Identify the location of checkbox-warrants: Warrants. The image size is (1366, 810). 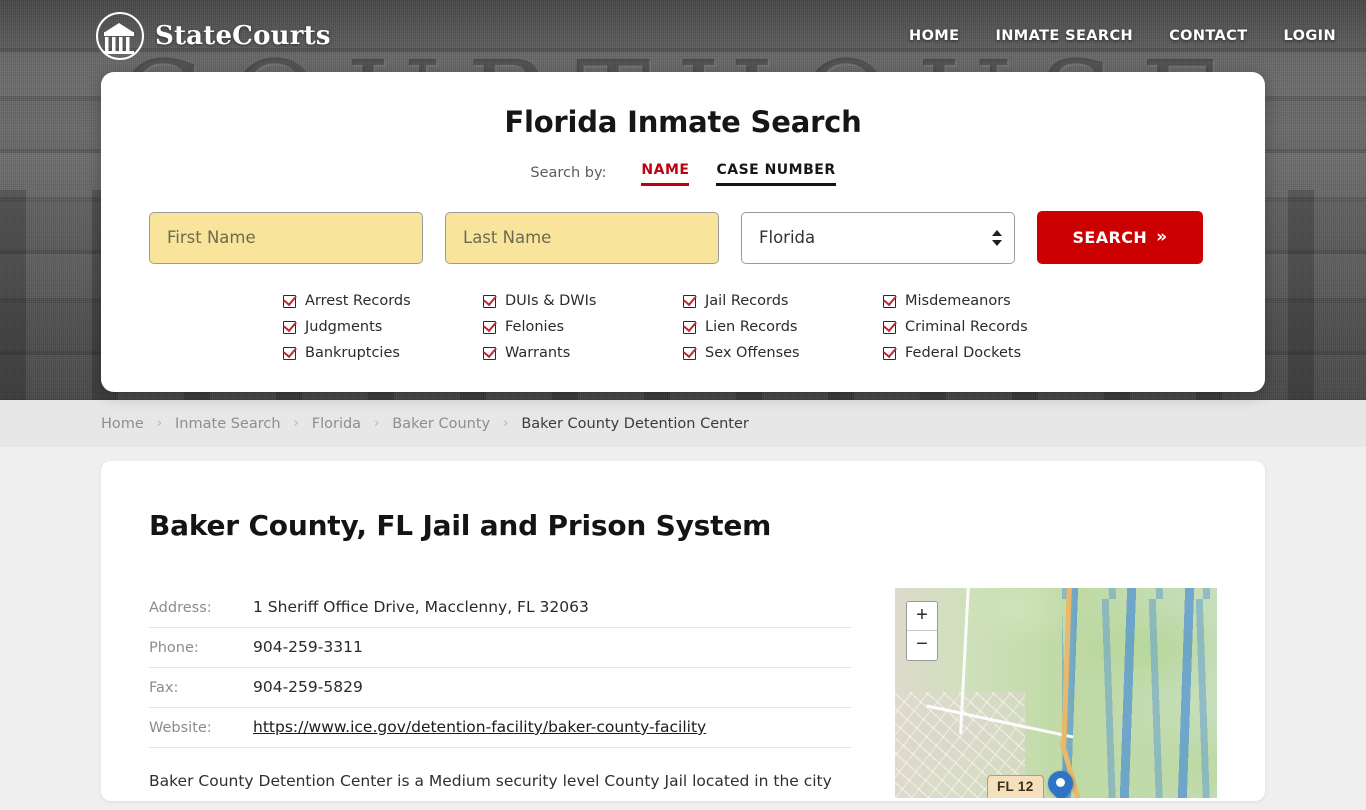
(583, 353).